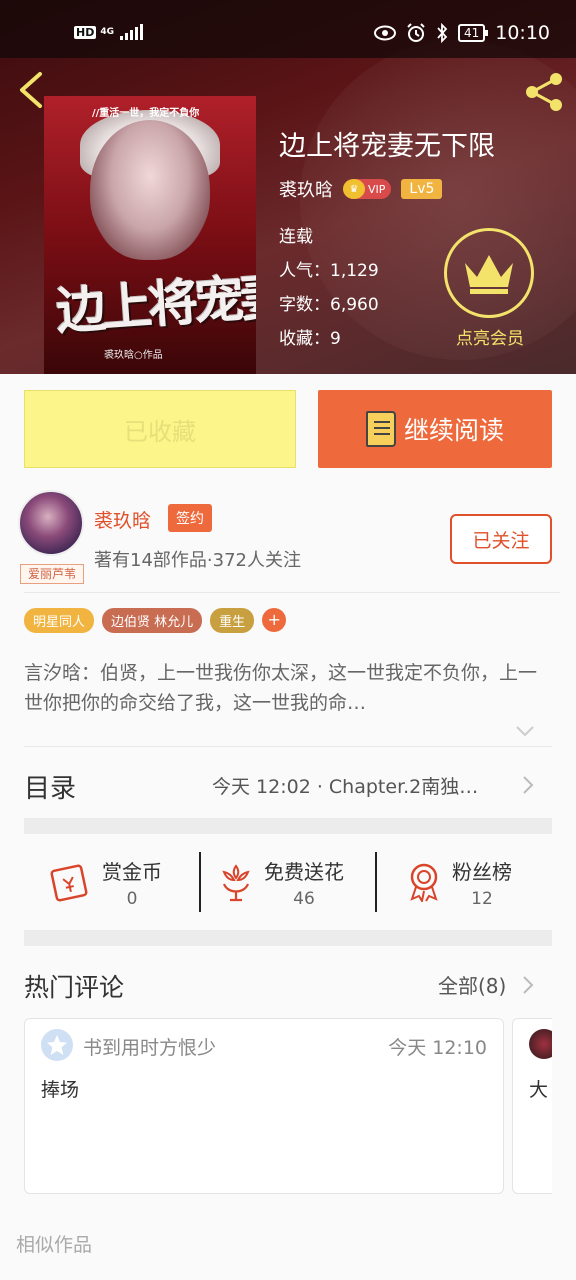 Image resolution: width=576 pixels, height=1280 pixels. I want to click on cover-tagline: //重活一世，我定不負你, so click(146, 113).